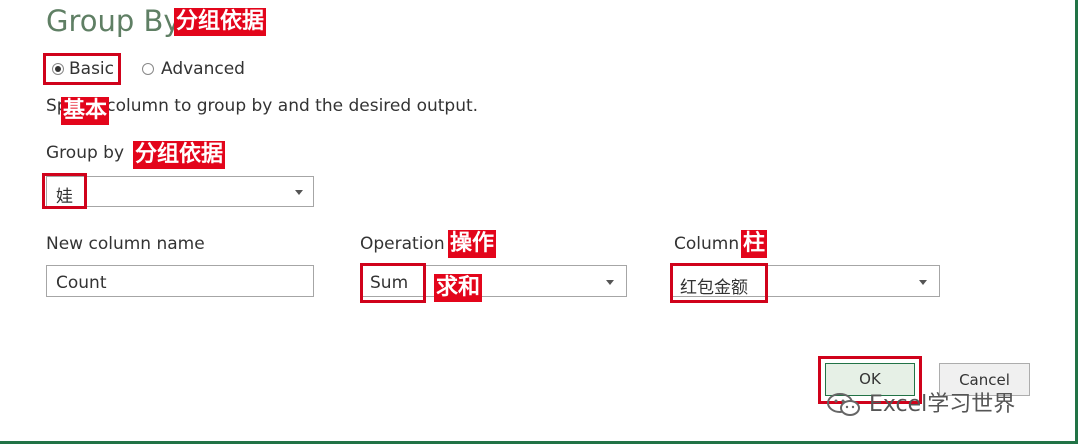 The height and width of the screenshot is (448, 1080). I want to click on advanced-radio, so click(148, 69).